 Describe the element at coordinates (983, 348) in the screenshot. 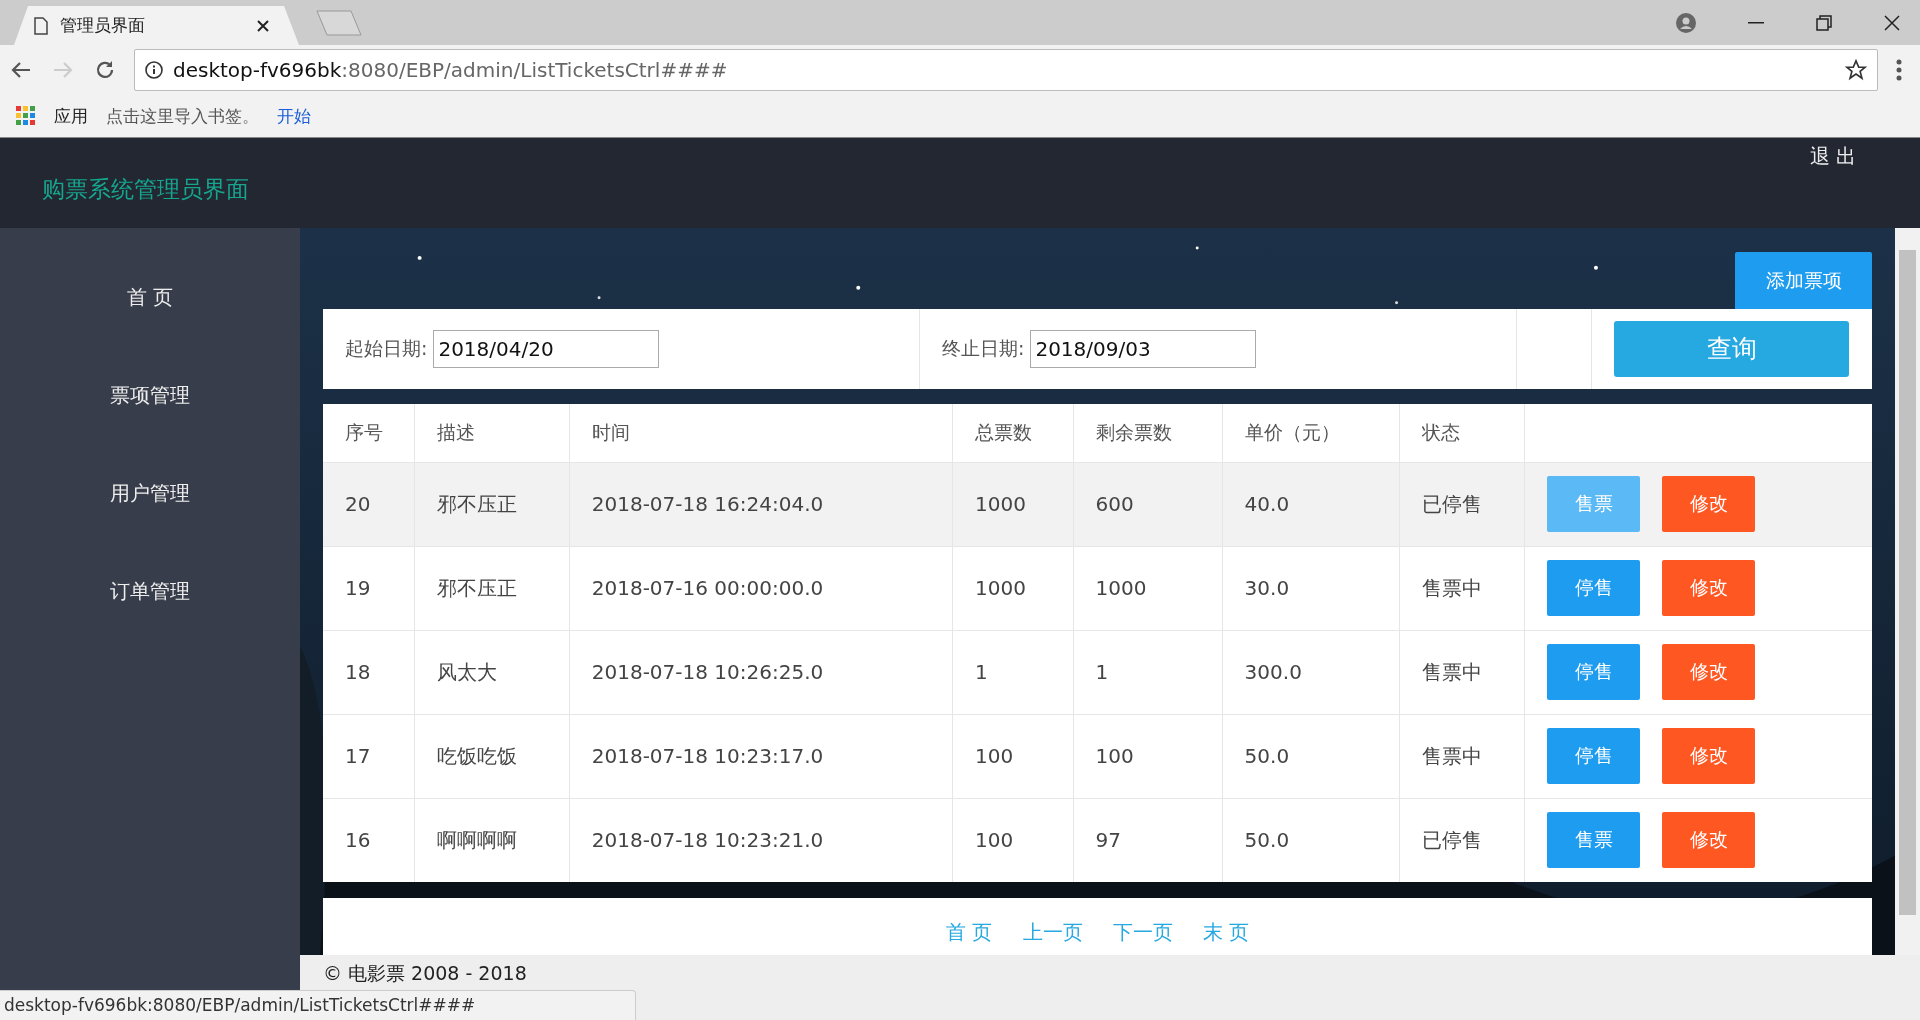

I see `field-label: 终止日期:` at that location.